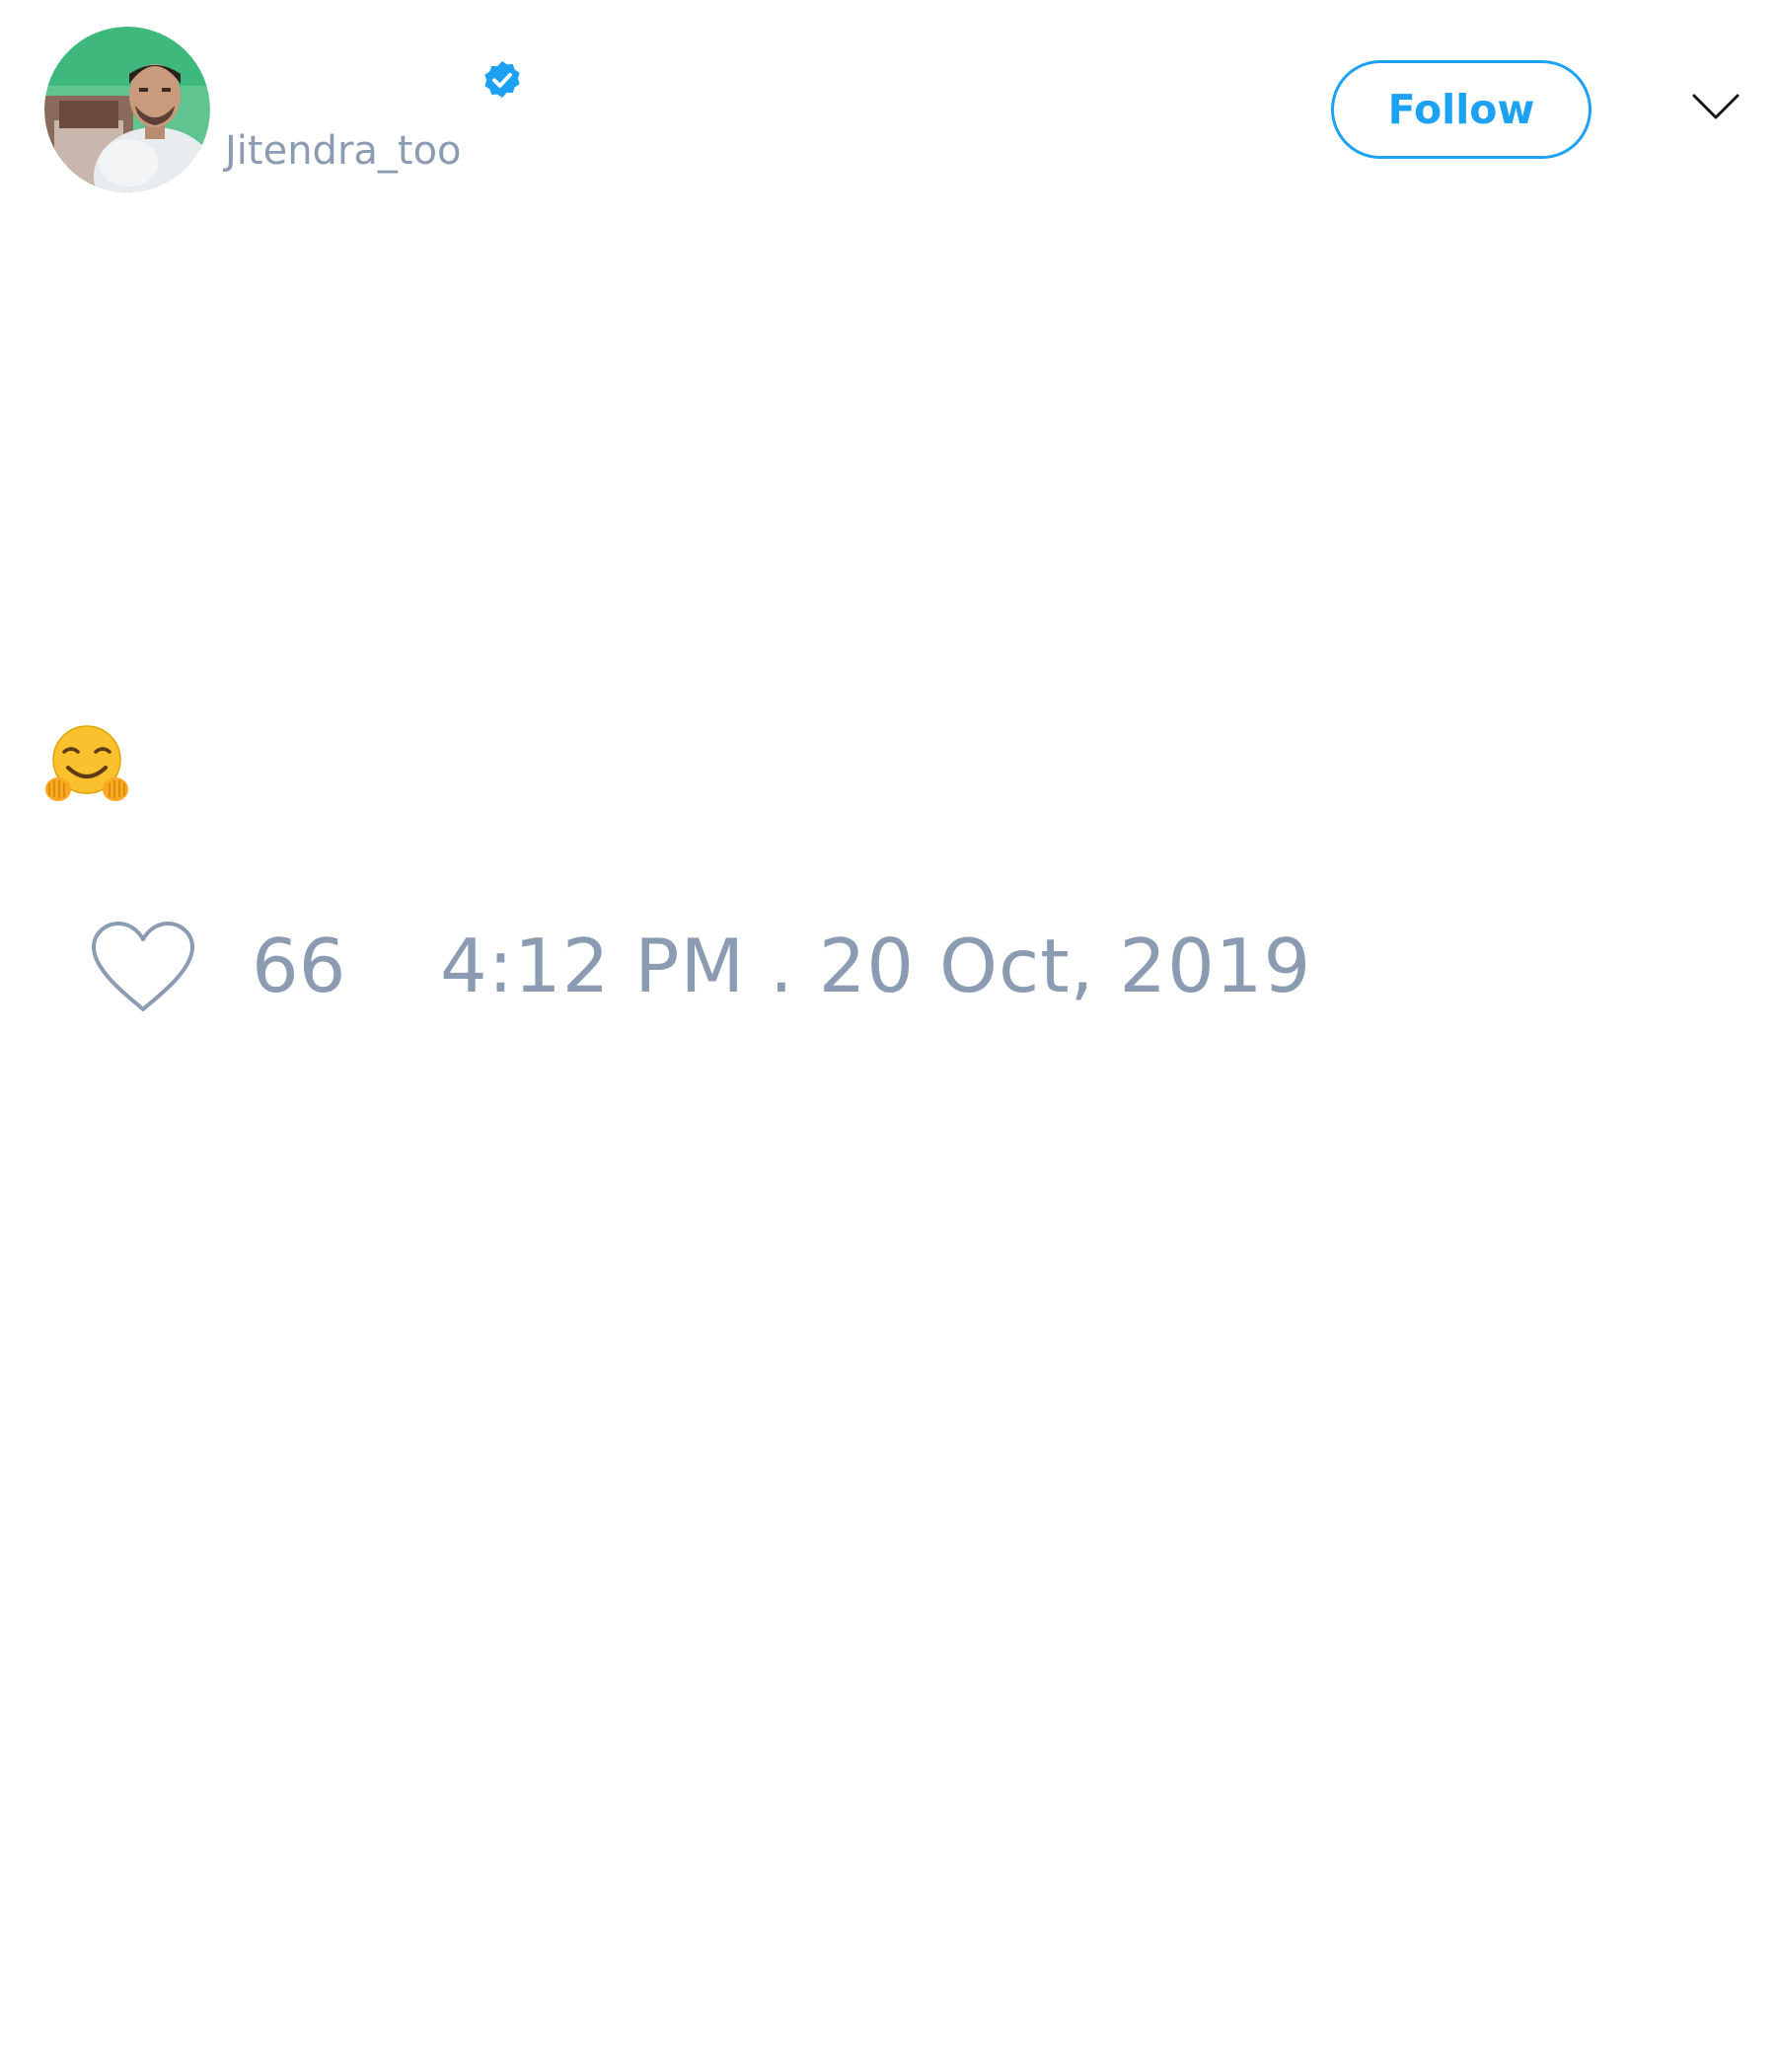 The width and height of the screenshot is (1776, 2072). What do you see at coordinates (86, 763) in the screenshot?
I see `hugging-face-emoji` at bounding box center [86, 763].